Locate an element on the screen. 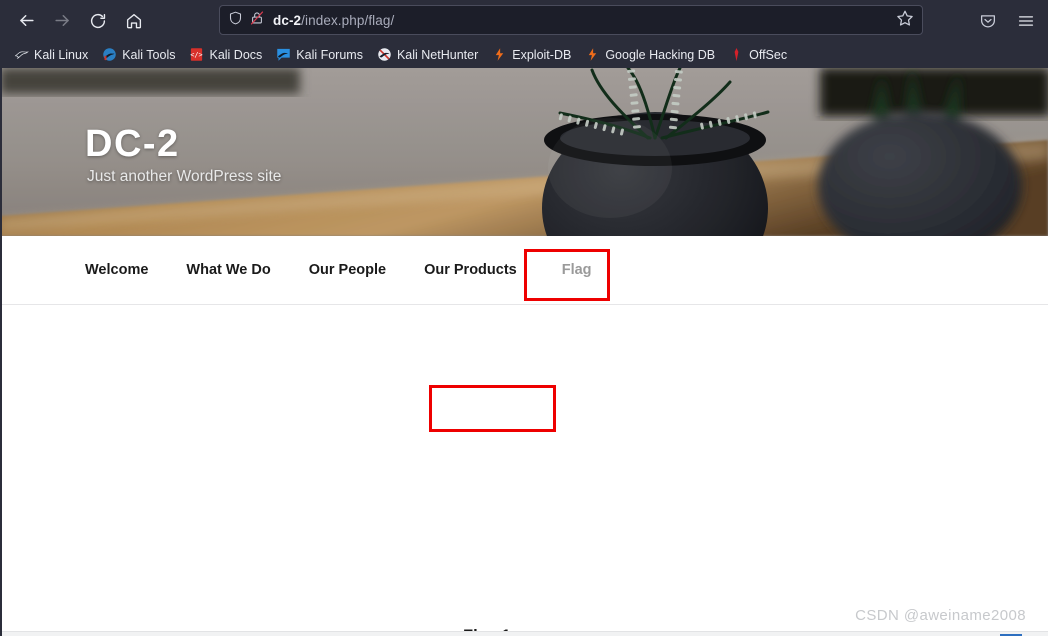  bookmark-label: Kali Tools is located at coordinates (149, 54).